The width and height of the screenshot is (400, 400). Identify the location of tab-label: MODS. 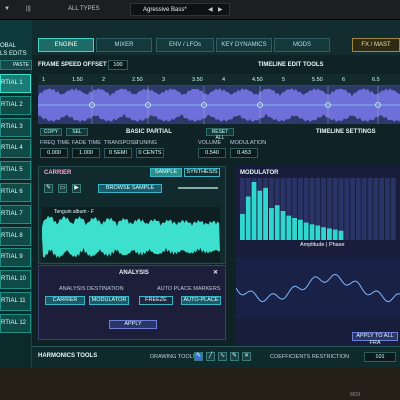
(302, 45).